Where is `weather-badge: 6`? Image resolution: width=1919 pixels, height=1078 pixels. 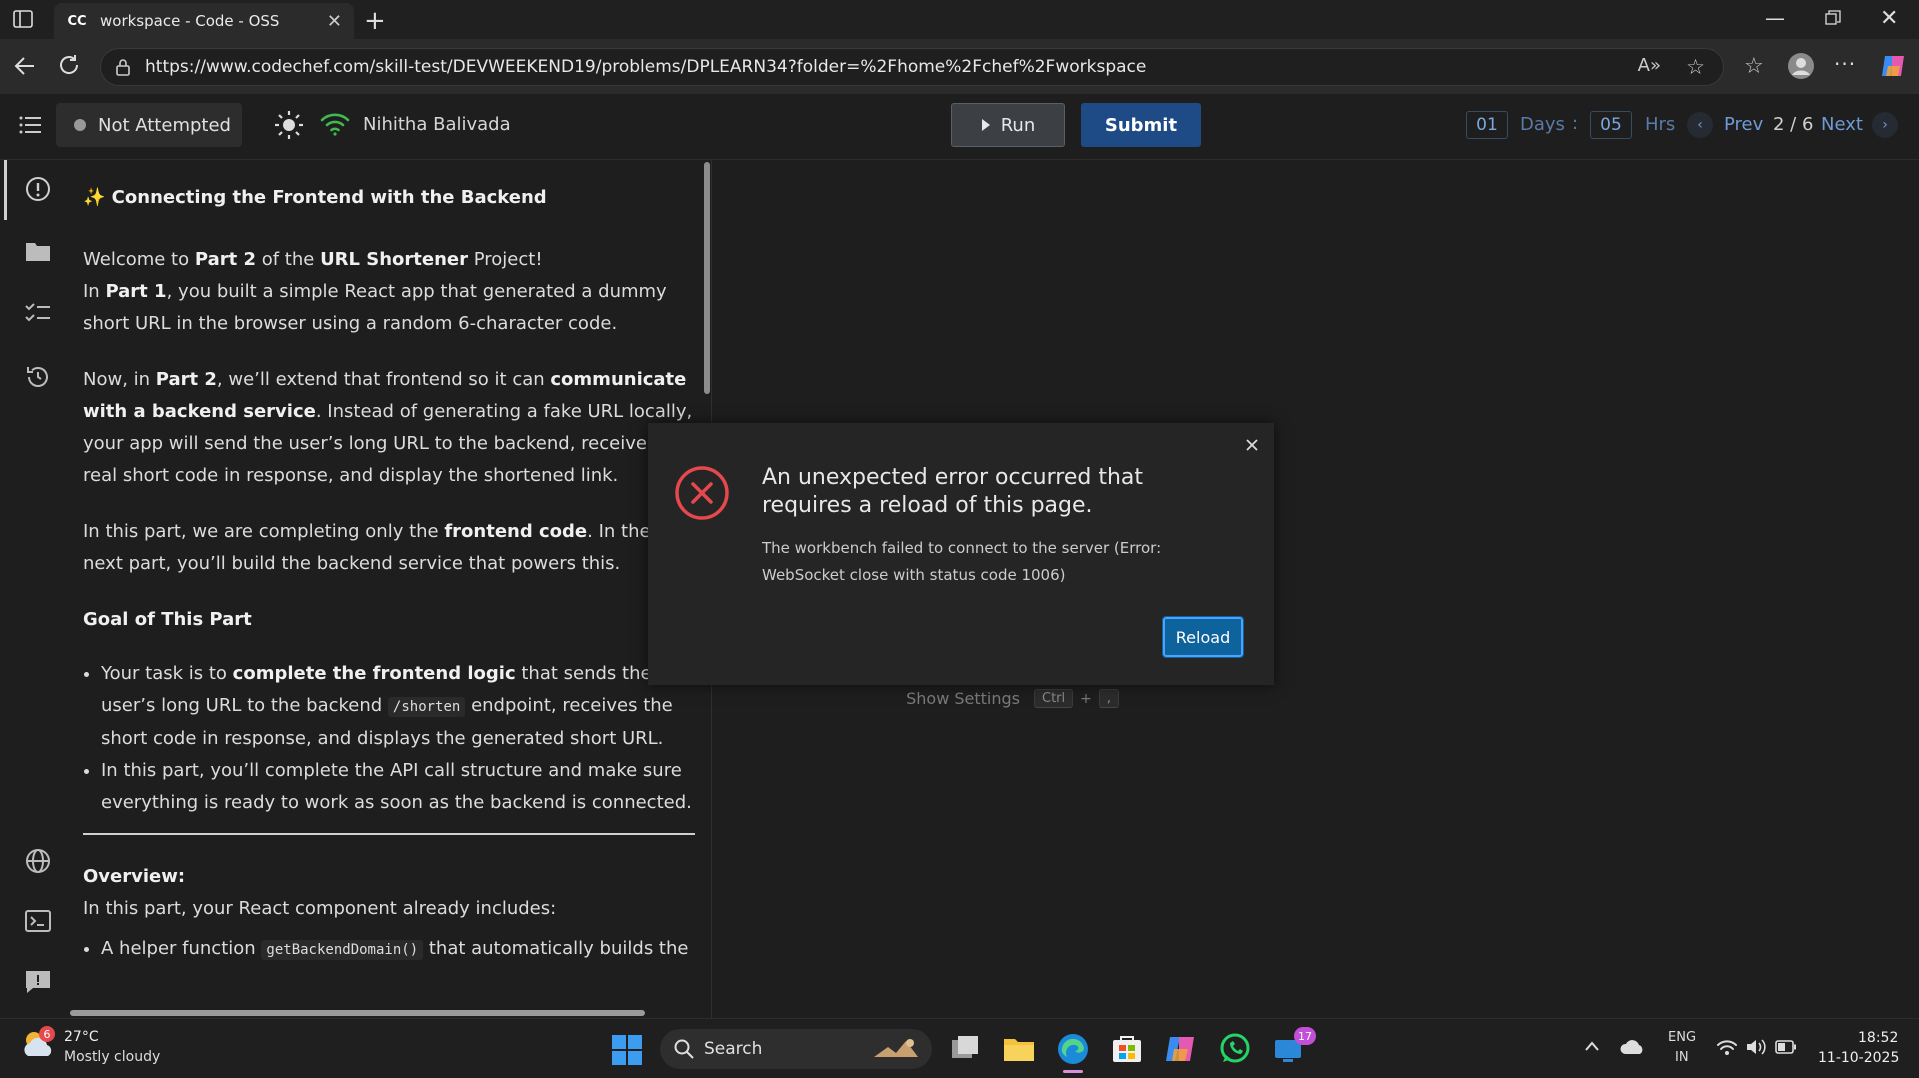
weather-badge: 6 is located at coordinates (47, 1034).